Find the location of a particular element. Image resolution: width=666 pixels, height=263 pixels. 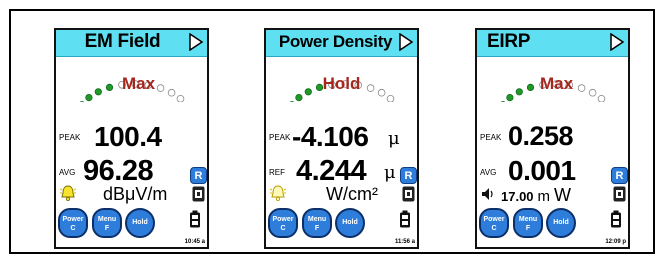

audio-prefix: m is located at coordinates (544, 196).